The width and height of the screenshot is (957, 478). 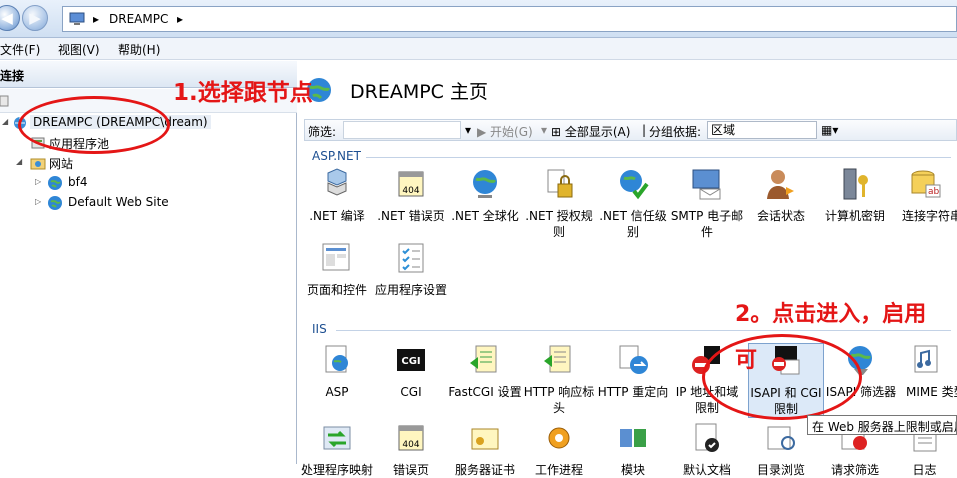 What do you see at coordinates (559, 449) in the screenshot?
I see `feature-worker-processes: 工作进程` at bounding box center [559, 449].